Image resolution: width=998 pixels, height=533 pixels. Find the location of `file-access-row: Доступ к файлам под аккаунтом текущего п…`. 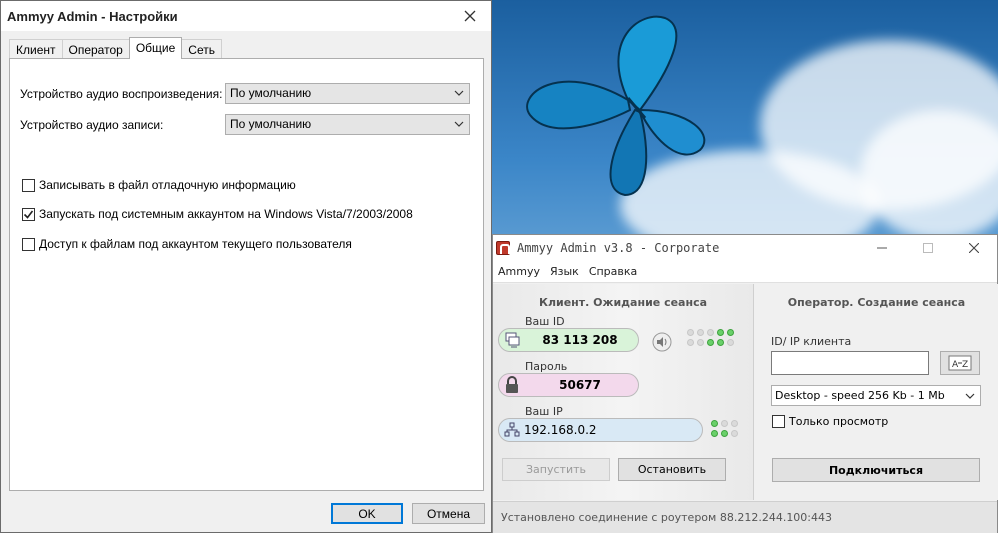

file-access-row: Доступ к файлам под аккаунтом текущего п… is located at coordinates (187, 244).